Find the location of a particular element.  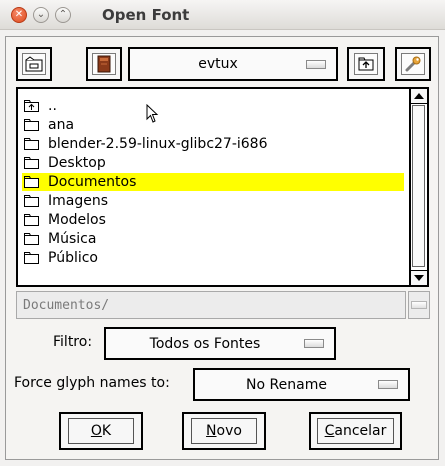

file-name: Música is located at coordinates (72, 239).